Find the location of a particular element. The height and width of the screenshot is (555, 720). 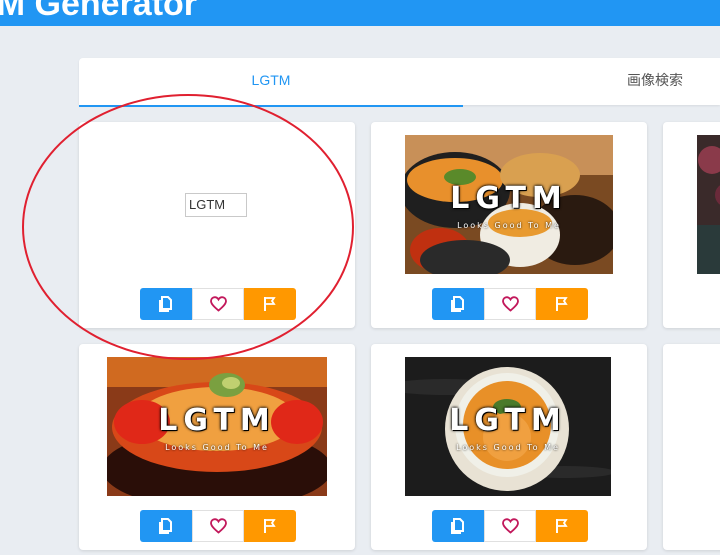

tab-lgtm: LGTM is located at coordinates (271, 82).